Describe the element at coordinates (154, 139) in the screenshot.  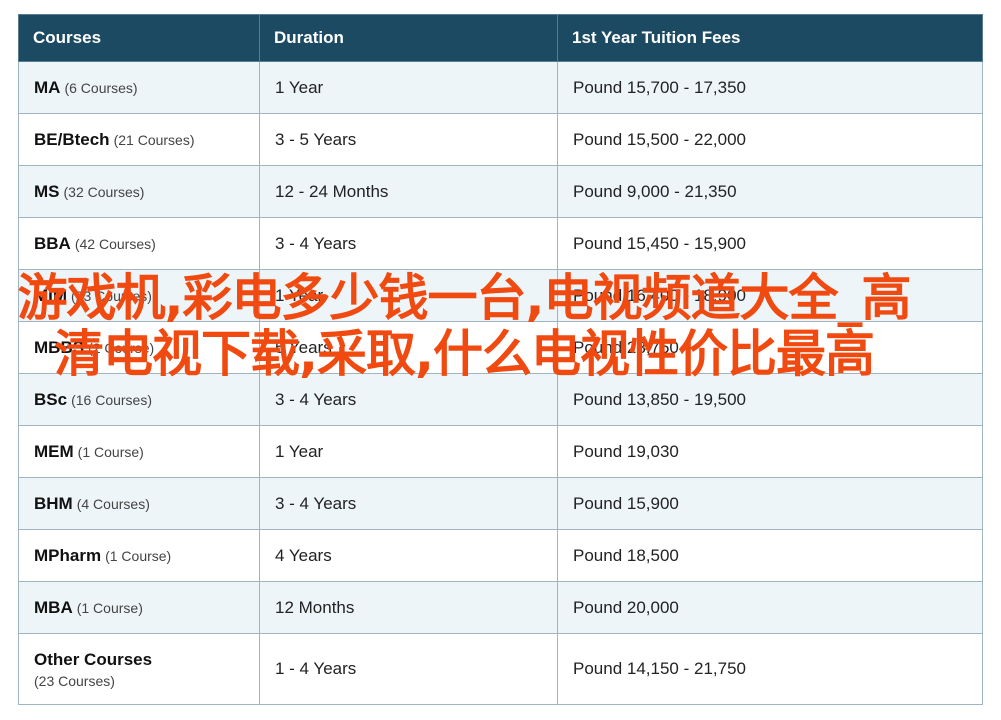
I see `course-count: (21 Courses)` at that location.